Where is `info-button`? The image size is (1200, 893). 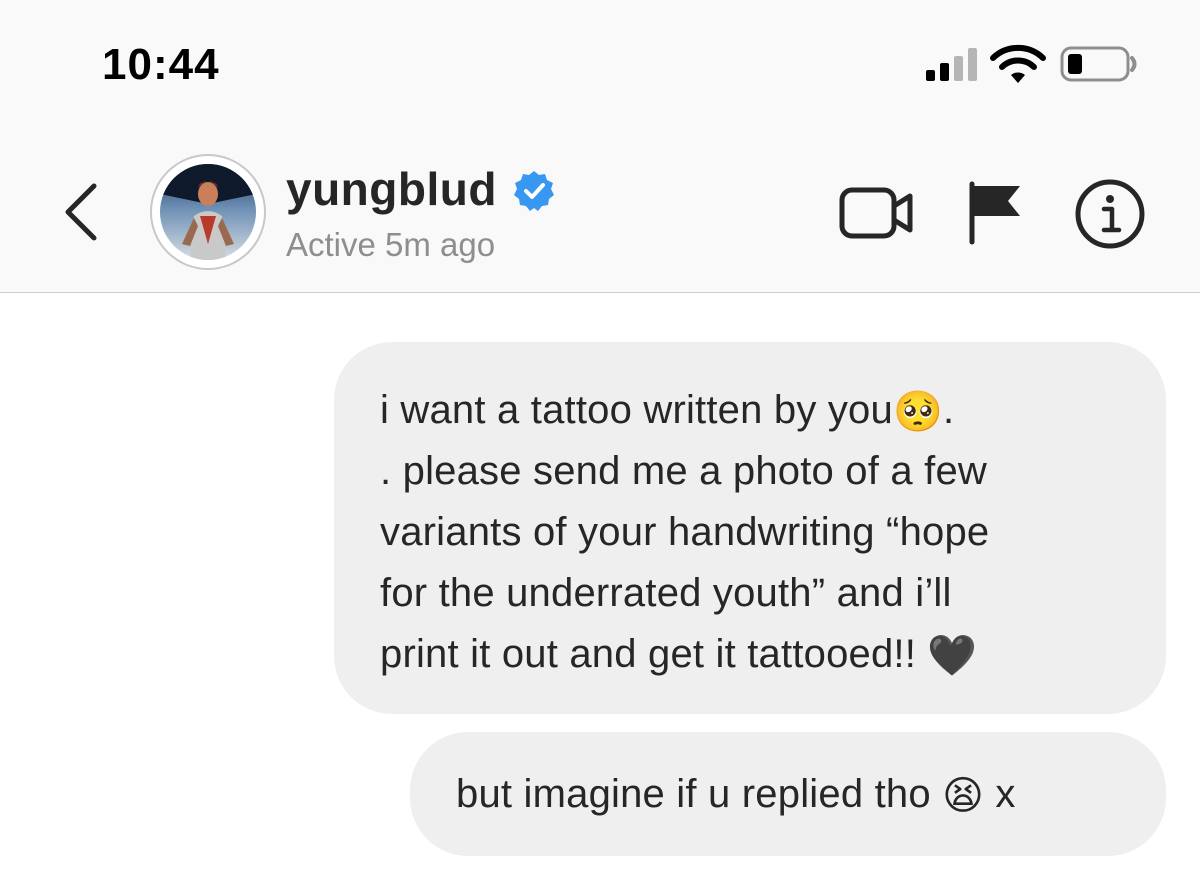 info-button is located at coordinates (1110, 214).